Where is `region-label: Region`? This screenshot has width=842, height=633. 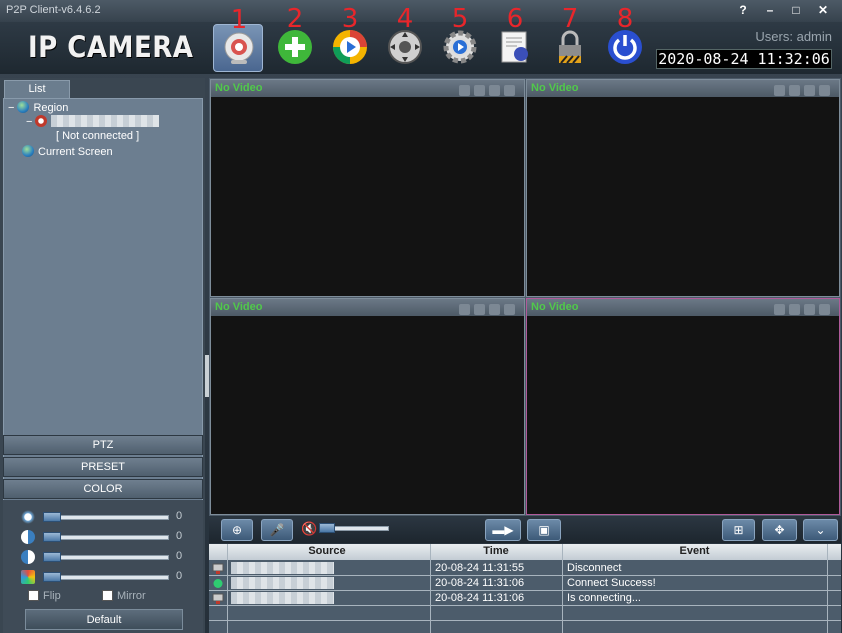
region-label: Region is located at coordinates (51, 108).